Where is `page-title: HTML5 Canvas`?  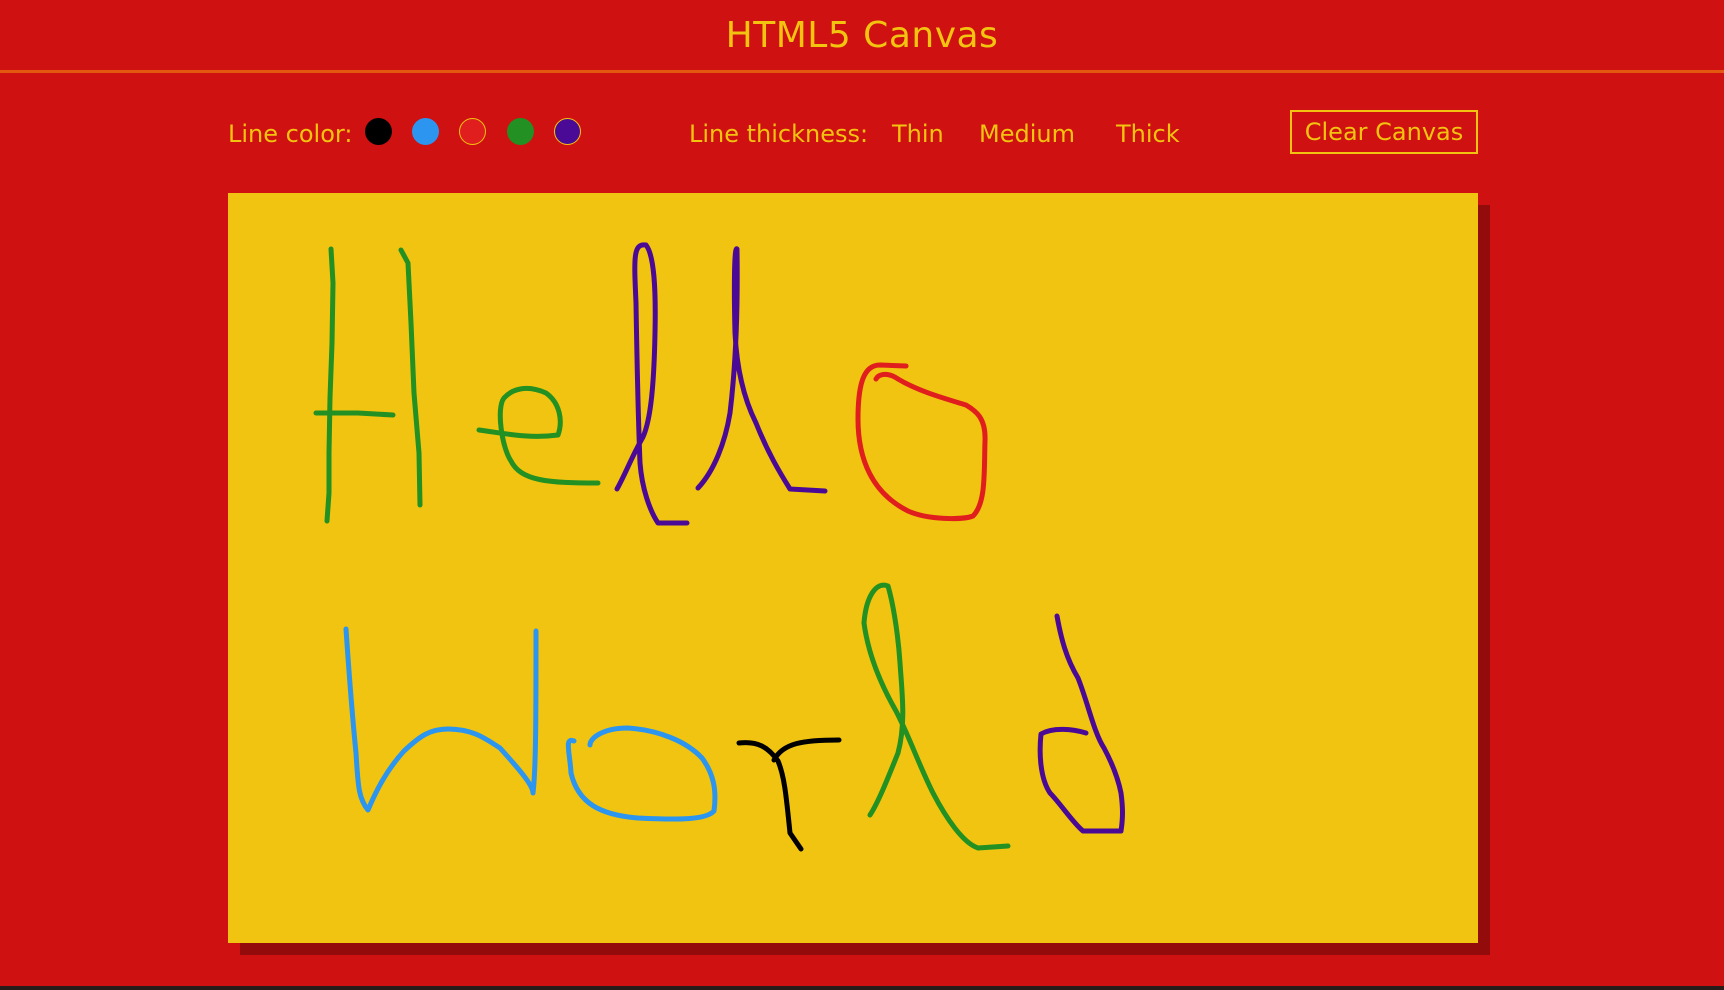 page-title: HTML5 Canvas is located at coordinates (862, 35).